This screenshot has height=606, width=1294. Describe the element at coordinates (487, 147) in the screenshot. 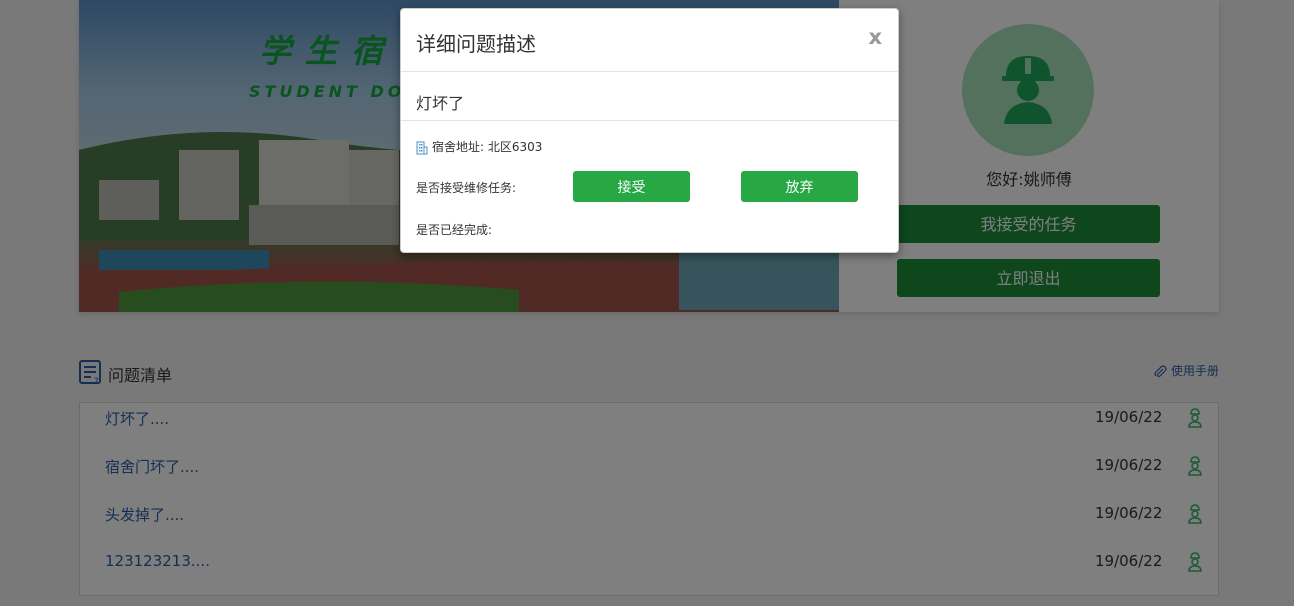

I see `address-text: 宿舍地址: 北区6303` at that location.